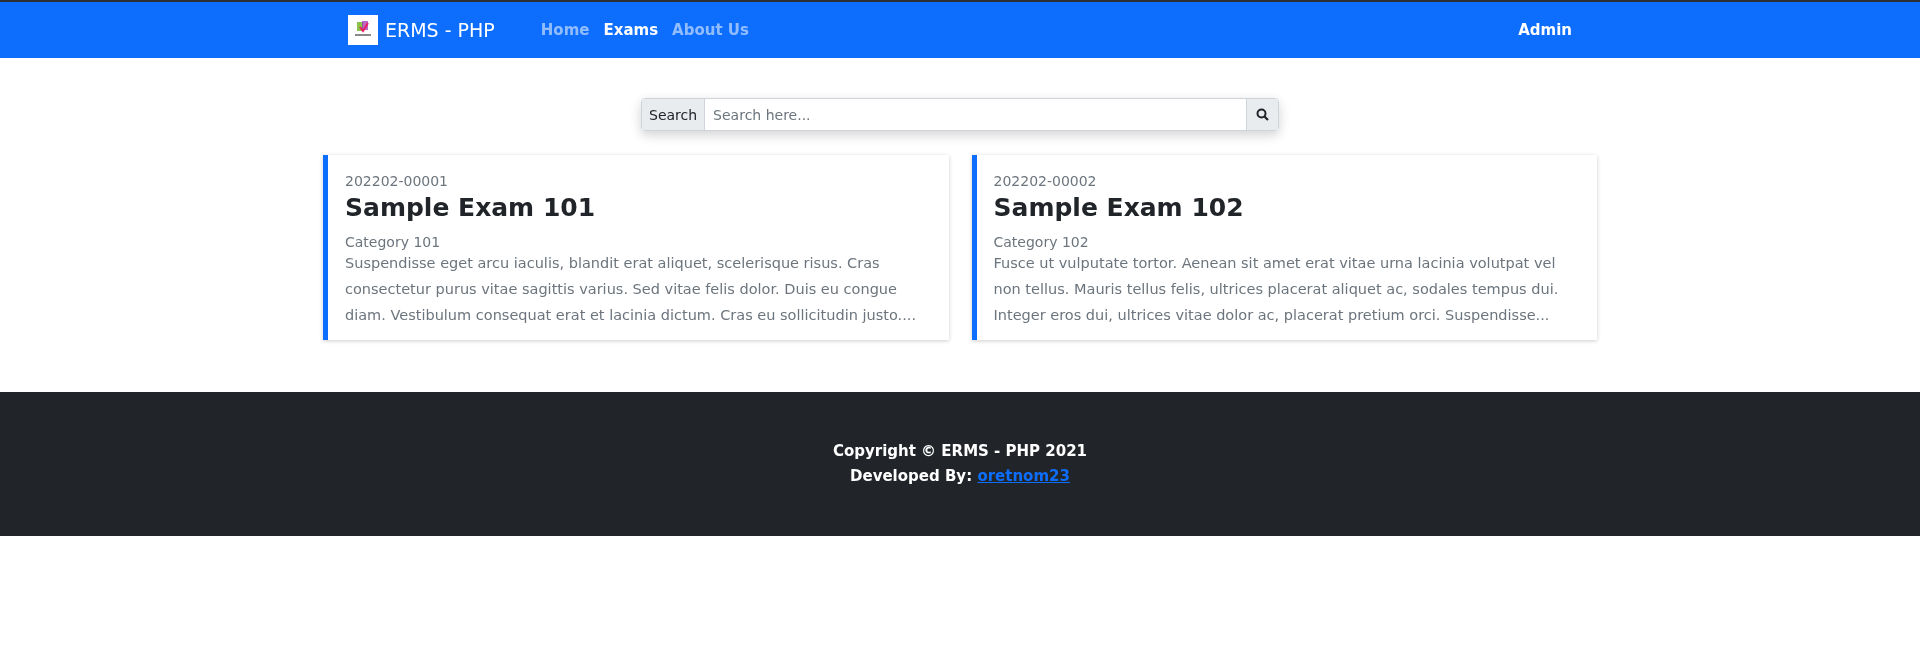 The width and height of the screenshot is (1920, 646). Describe the element at coordinates (393, 242) in the screenshot. I see `exam-category: Category 101` at that location.